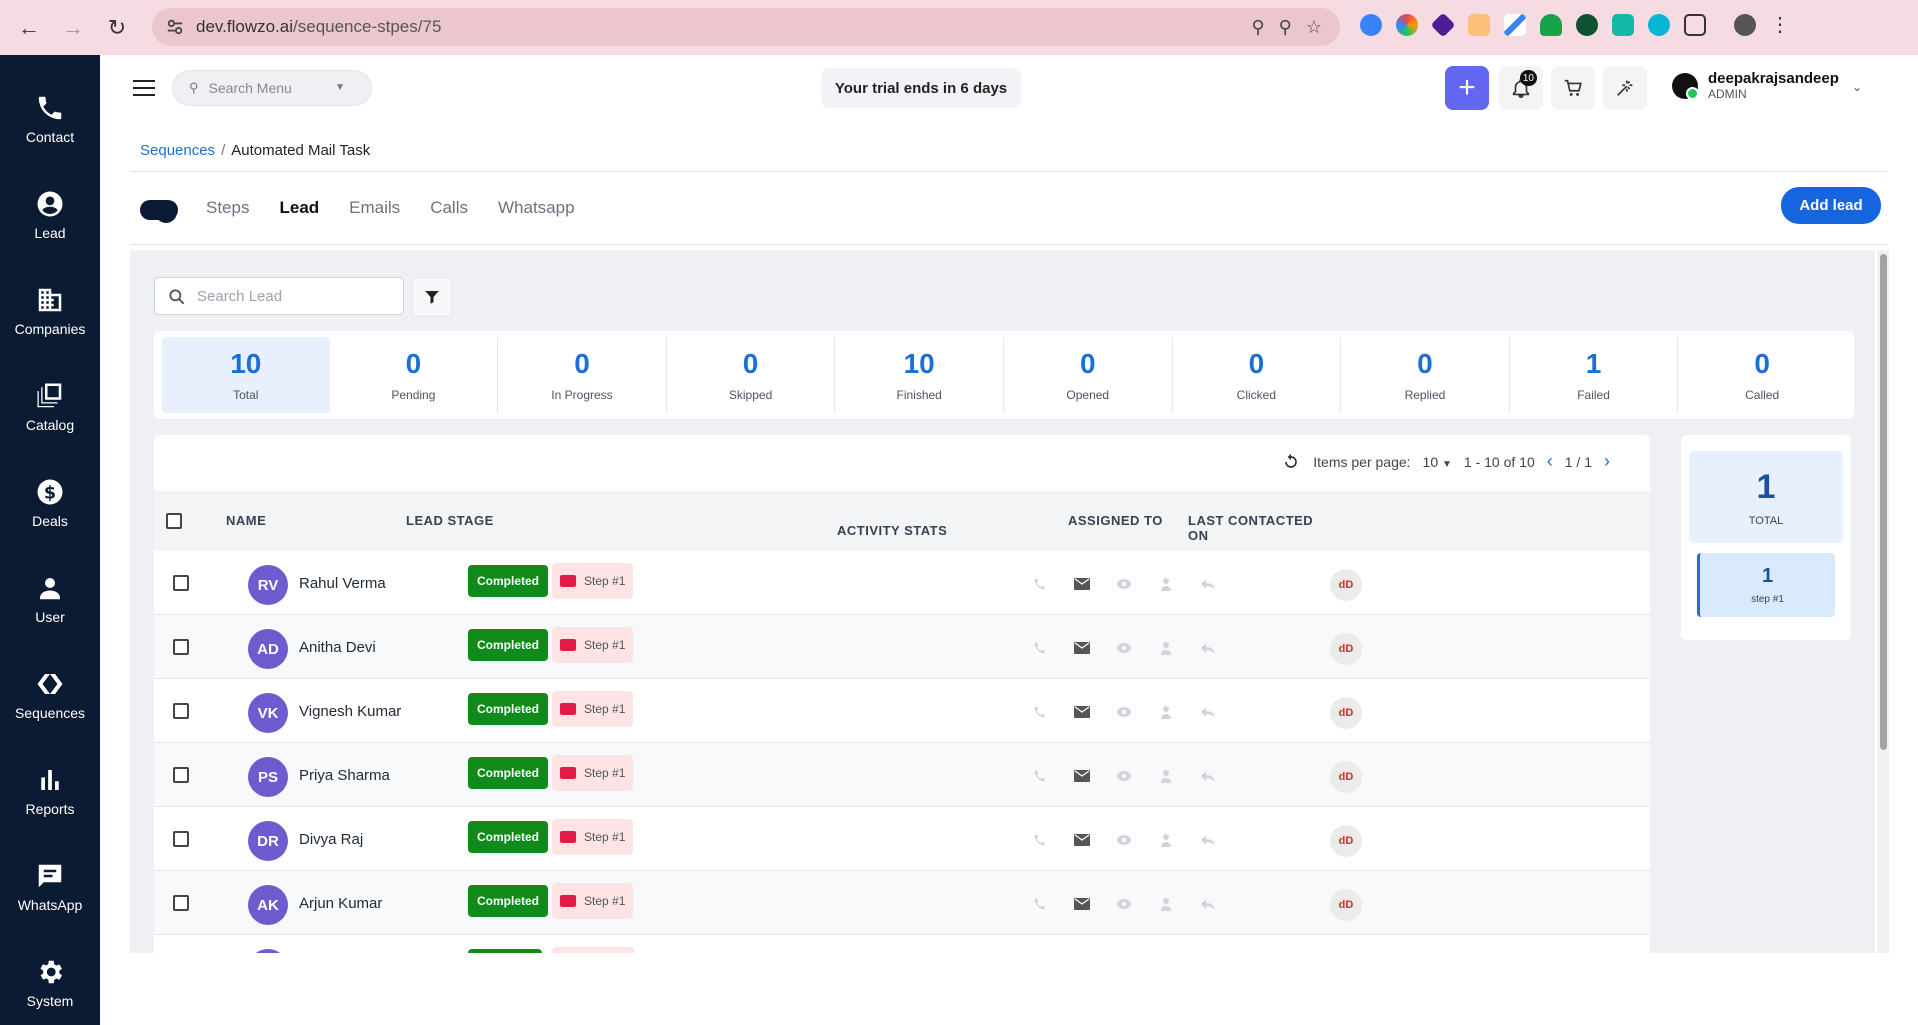 The image size is (1918, 1025). What do you see at coordinates (174, 521) in the screenshot?
I see `select-all-checkbox` at bounding box center [174, 521].